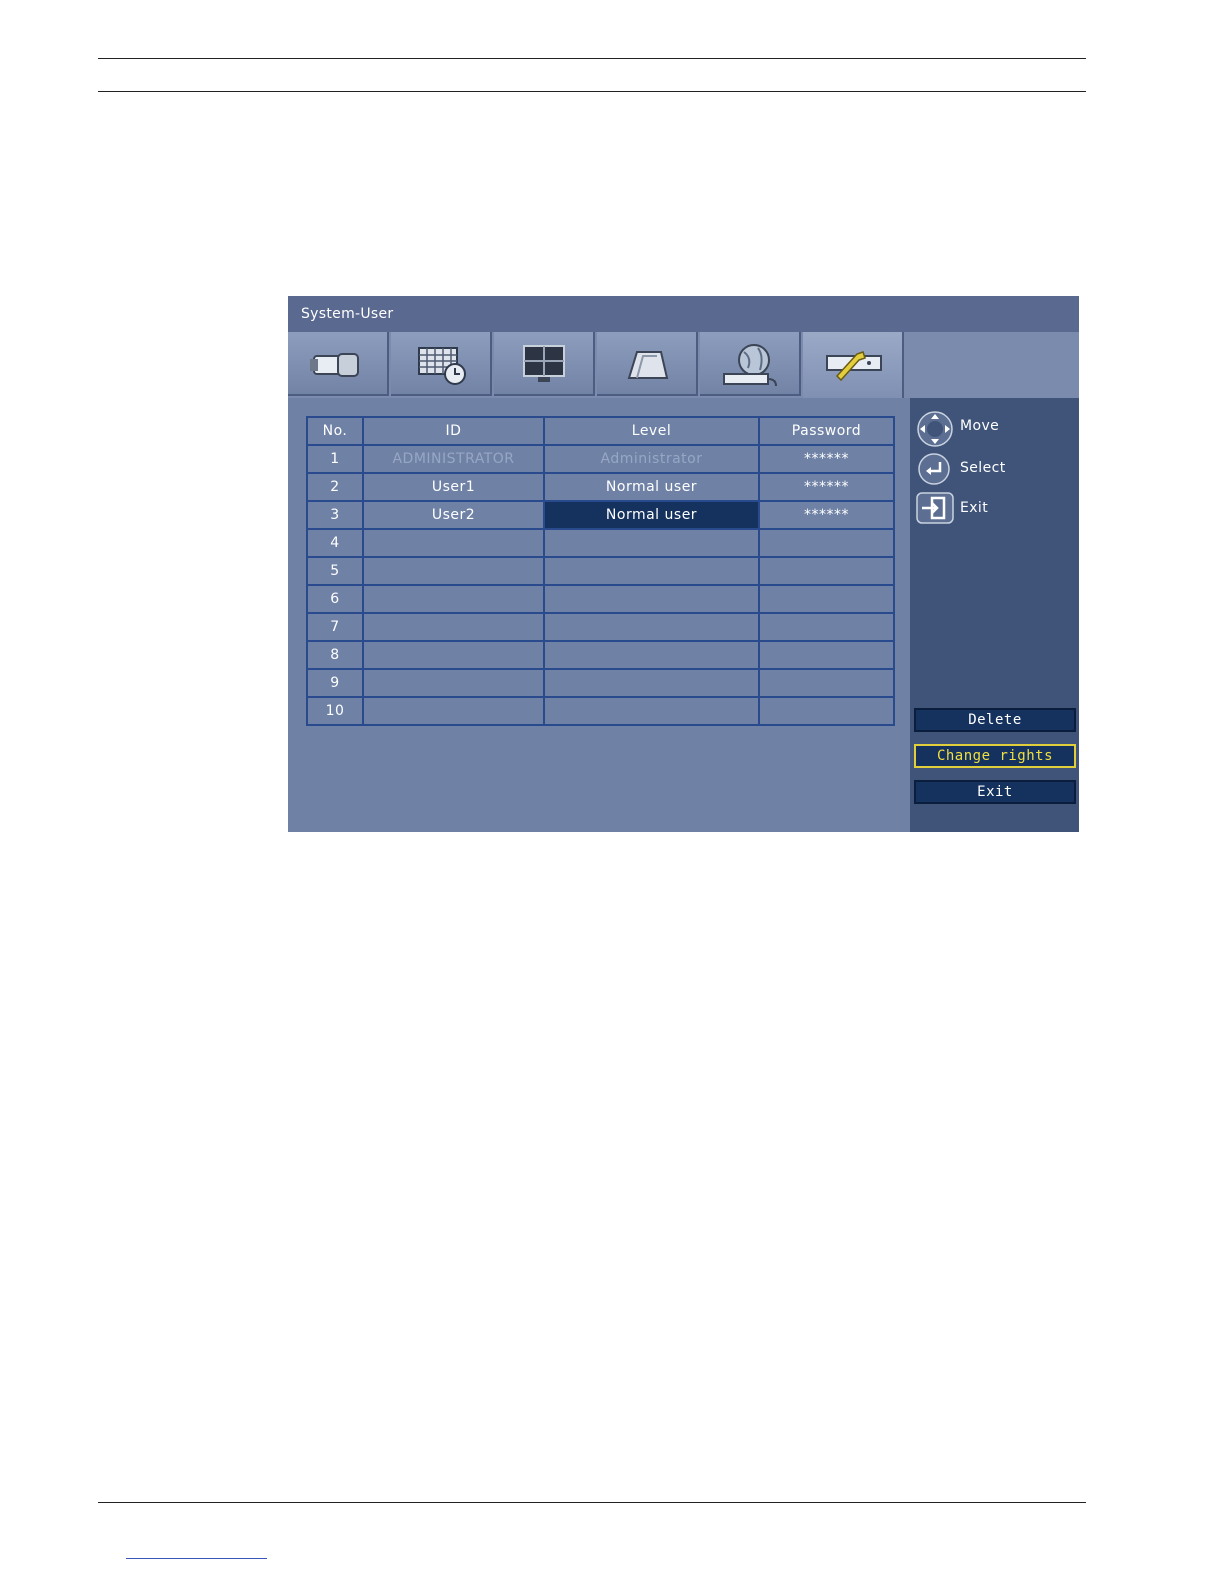  I want to click on tab-monitor, so click(544, 364).